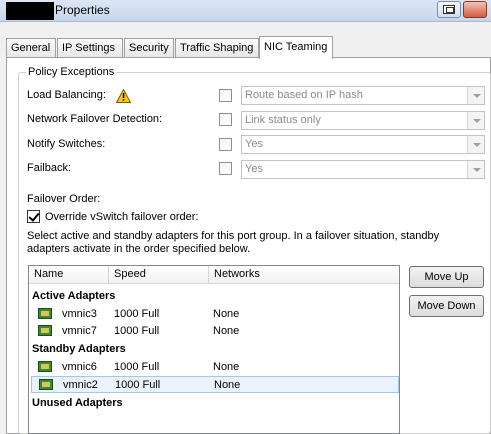  Describe the element at coordinates (79, 314) in the screenshot. I see `adapter-name: vmnic3` at that location.